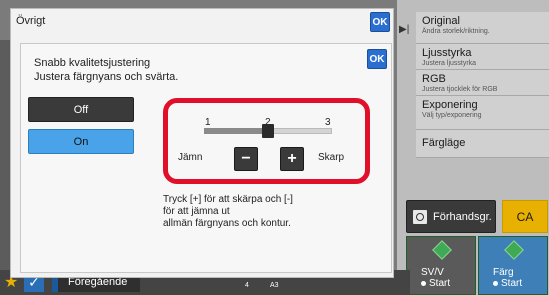 Image resolution: width=549 pixels, height=295 pixels. Describe the element at coordinates (328, 122) in the screenshot. I see `tick-label-3: 3` at that location.